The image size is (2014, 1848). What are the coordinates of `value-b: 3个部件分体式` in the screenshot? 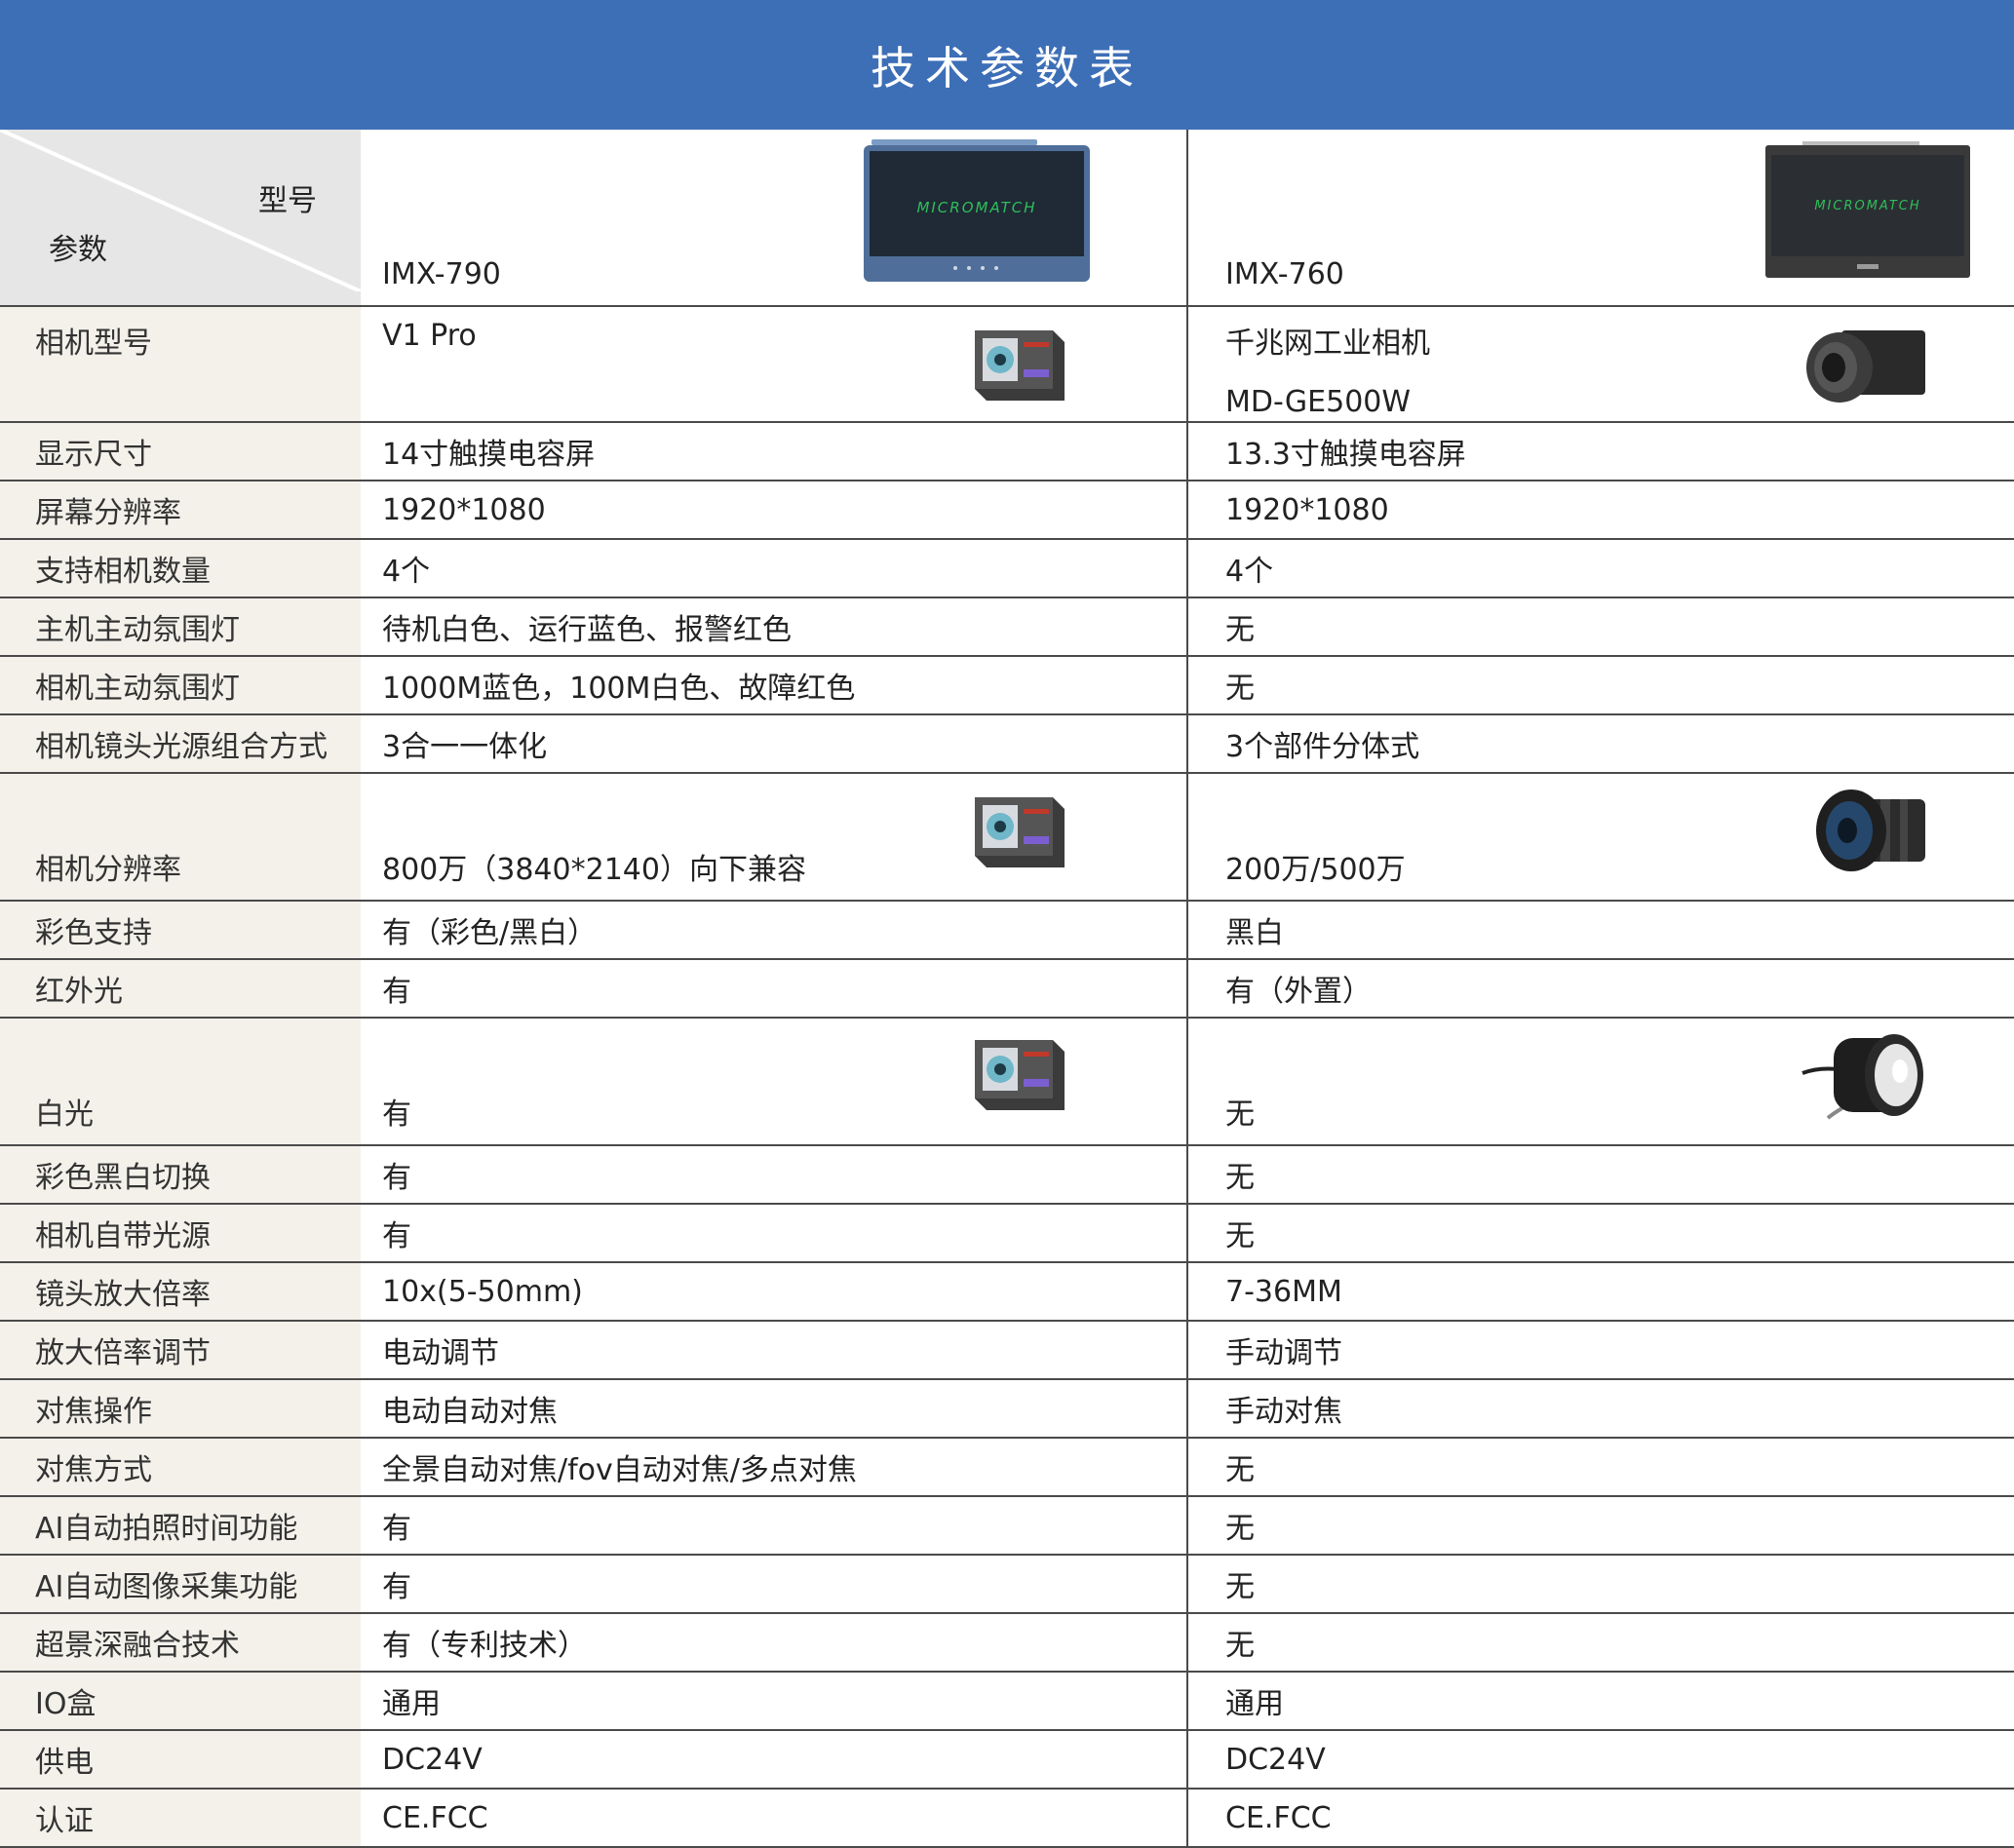 It's located at (1601, 744).